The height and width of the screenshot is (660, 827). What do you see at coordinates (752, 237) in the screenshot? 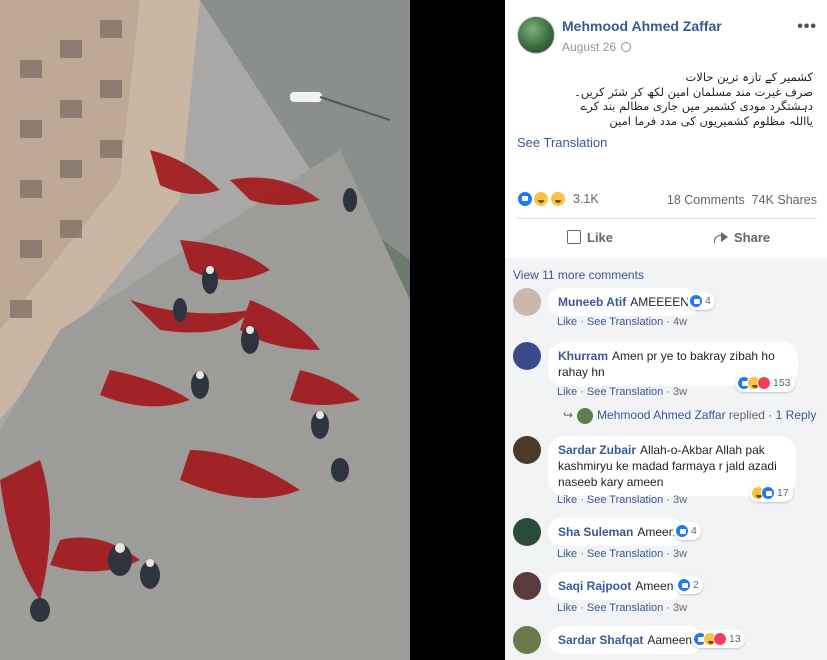
I see `share-button-label: Share` at bounding box center [752, 237].